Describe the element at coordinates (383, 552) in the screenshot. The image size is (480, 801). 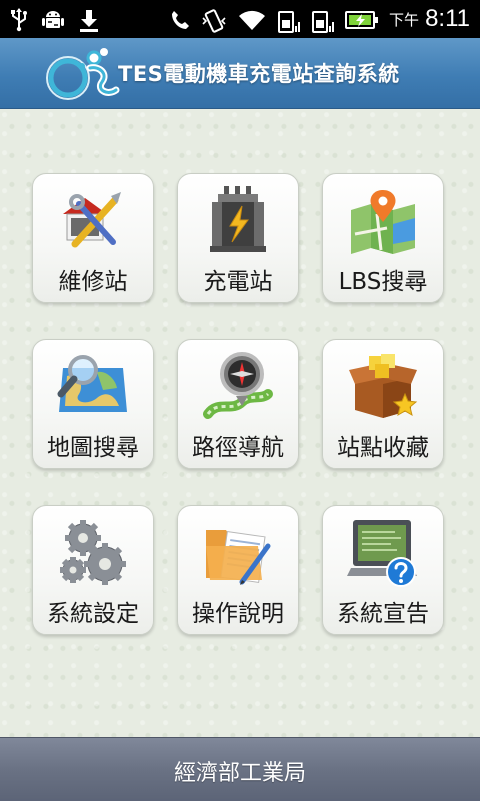
I see `help-monitor-icon` at that location.